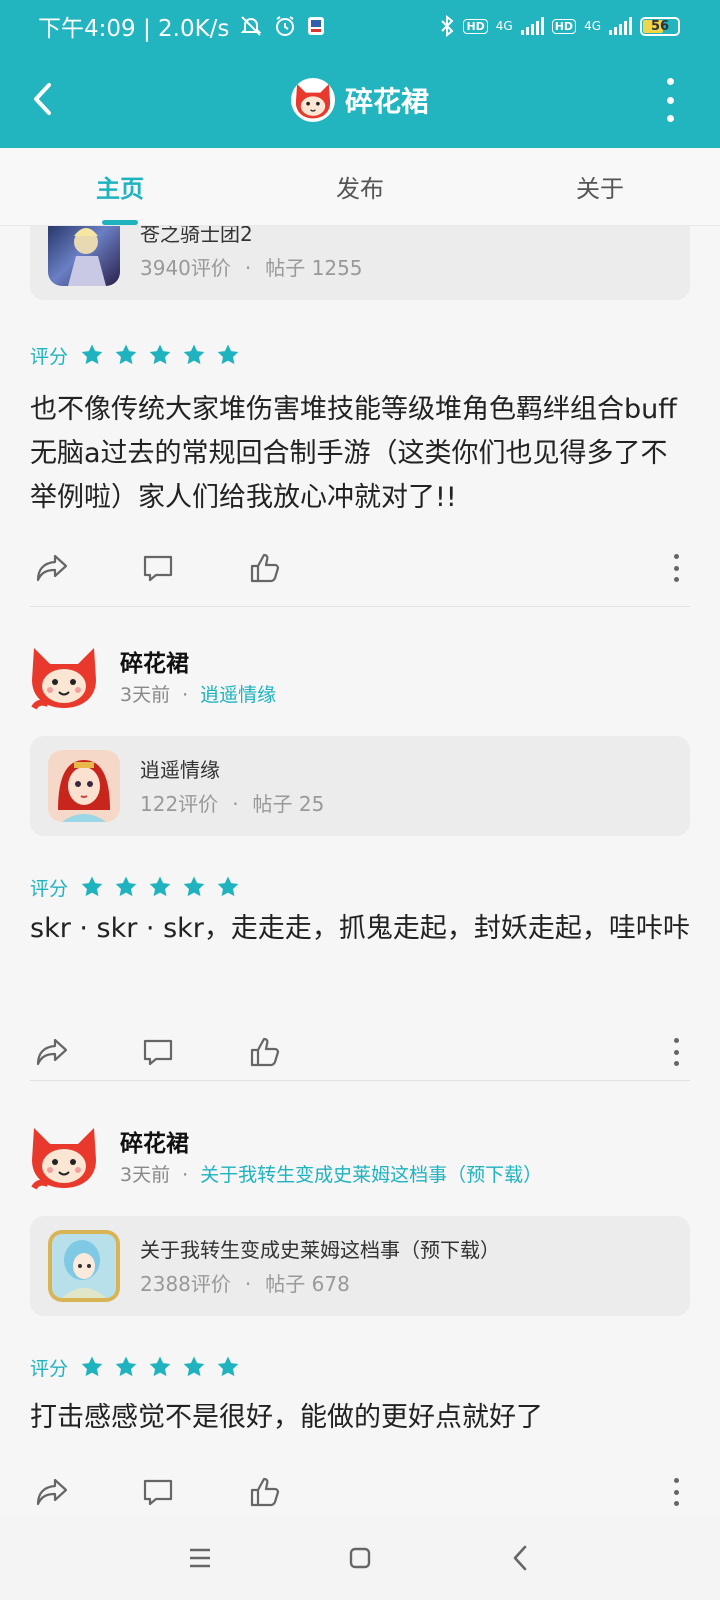  I want to click on hd-badge: HD, so click(475, 26).